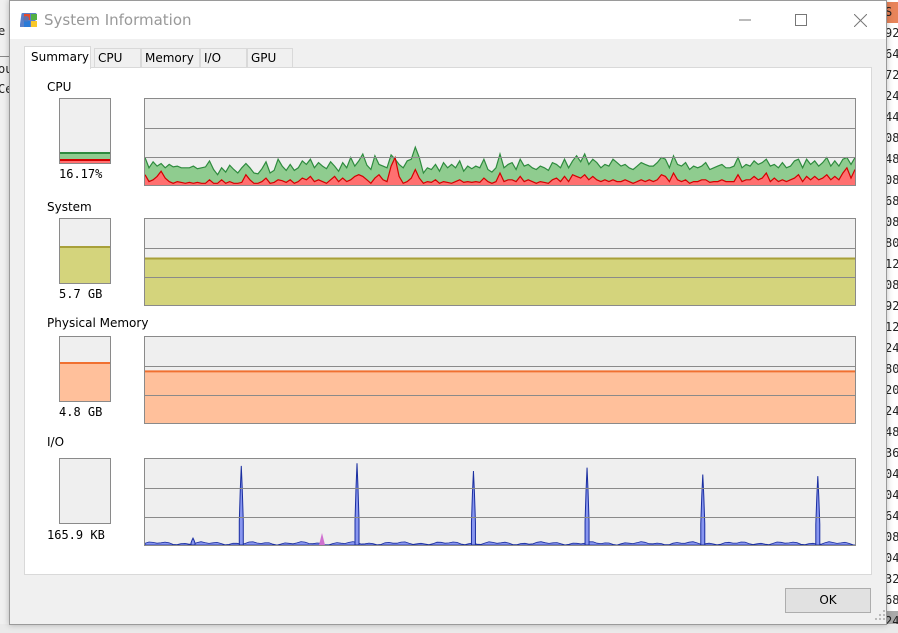  I want to click on cpu-usage-meter, so click(85, 131).